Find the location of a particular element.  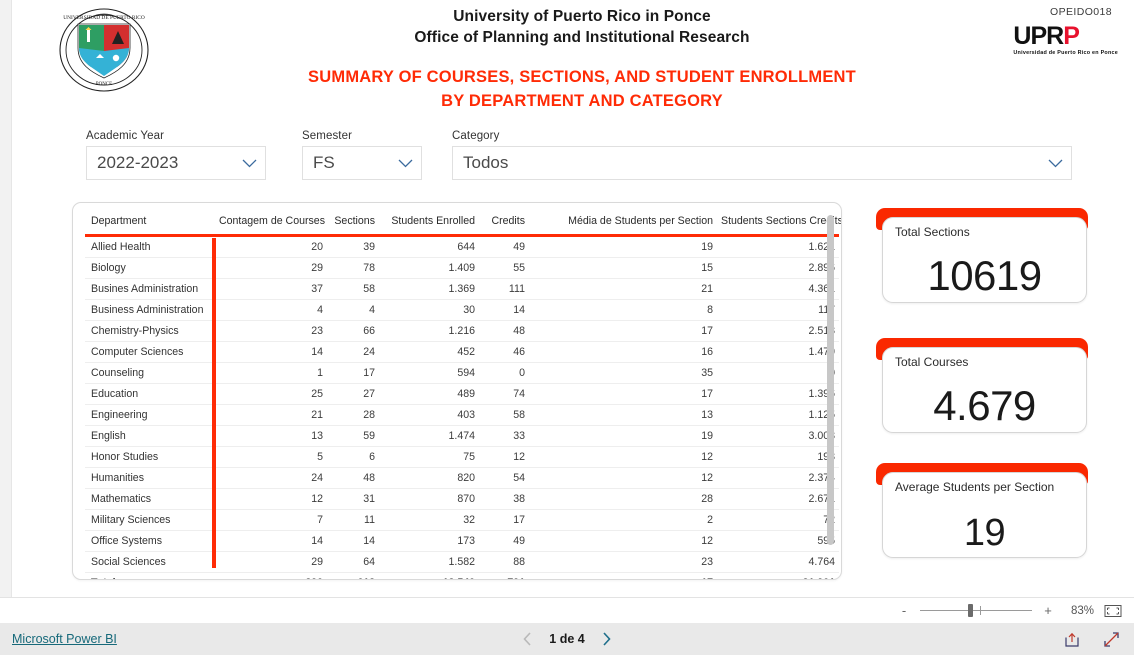

cell-students: 452 is located at coordinates (429, 352).